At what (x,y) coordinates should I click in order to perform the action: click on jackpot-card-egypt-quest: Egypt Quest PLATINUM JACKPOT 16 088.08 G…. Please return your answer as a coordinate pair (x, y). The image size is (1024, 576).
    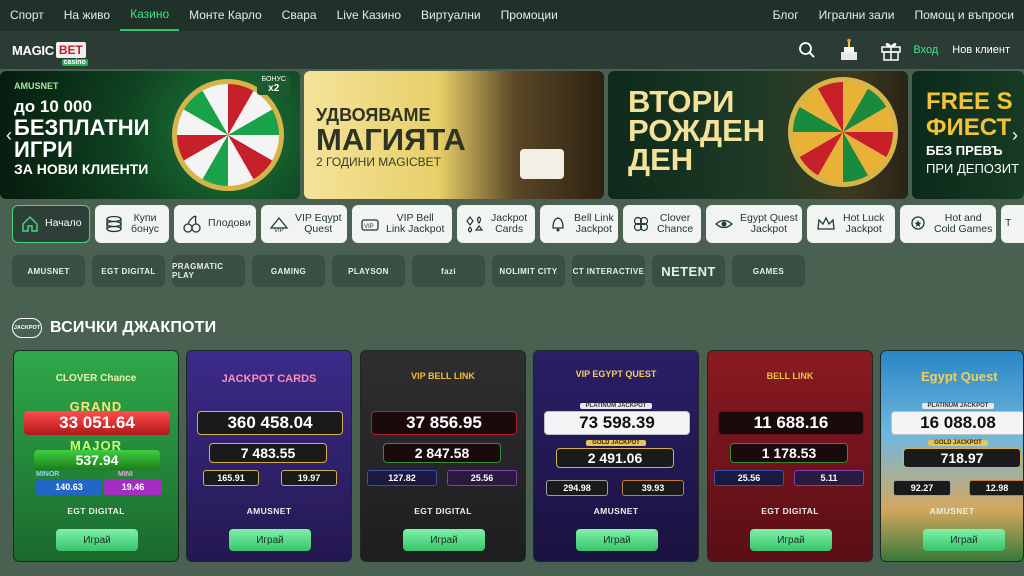
    Looking at the image, I should click on (952, 456).